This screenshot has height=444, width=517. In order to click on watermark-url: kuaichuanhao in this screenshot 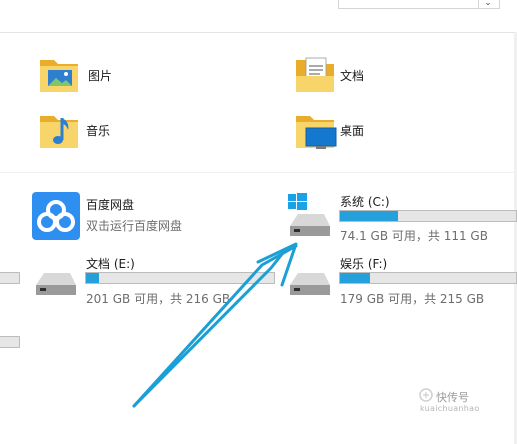, I will do `click(450, 408)`.